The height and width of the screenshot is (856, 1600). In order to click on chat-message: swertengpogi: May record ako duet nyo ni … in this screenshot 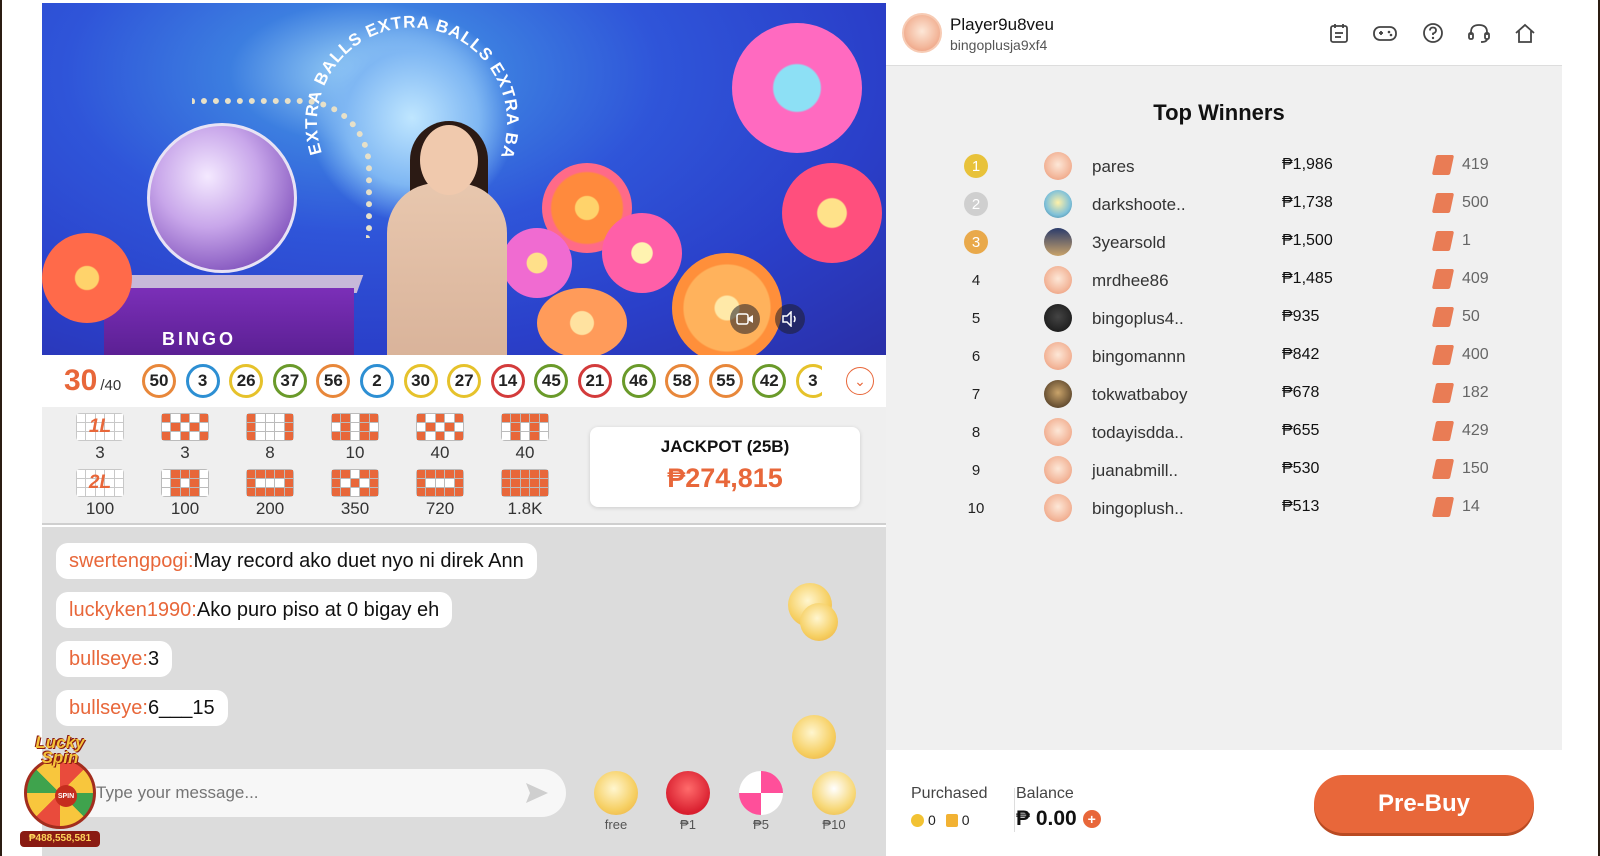, I will do `click(296, 561)`.